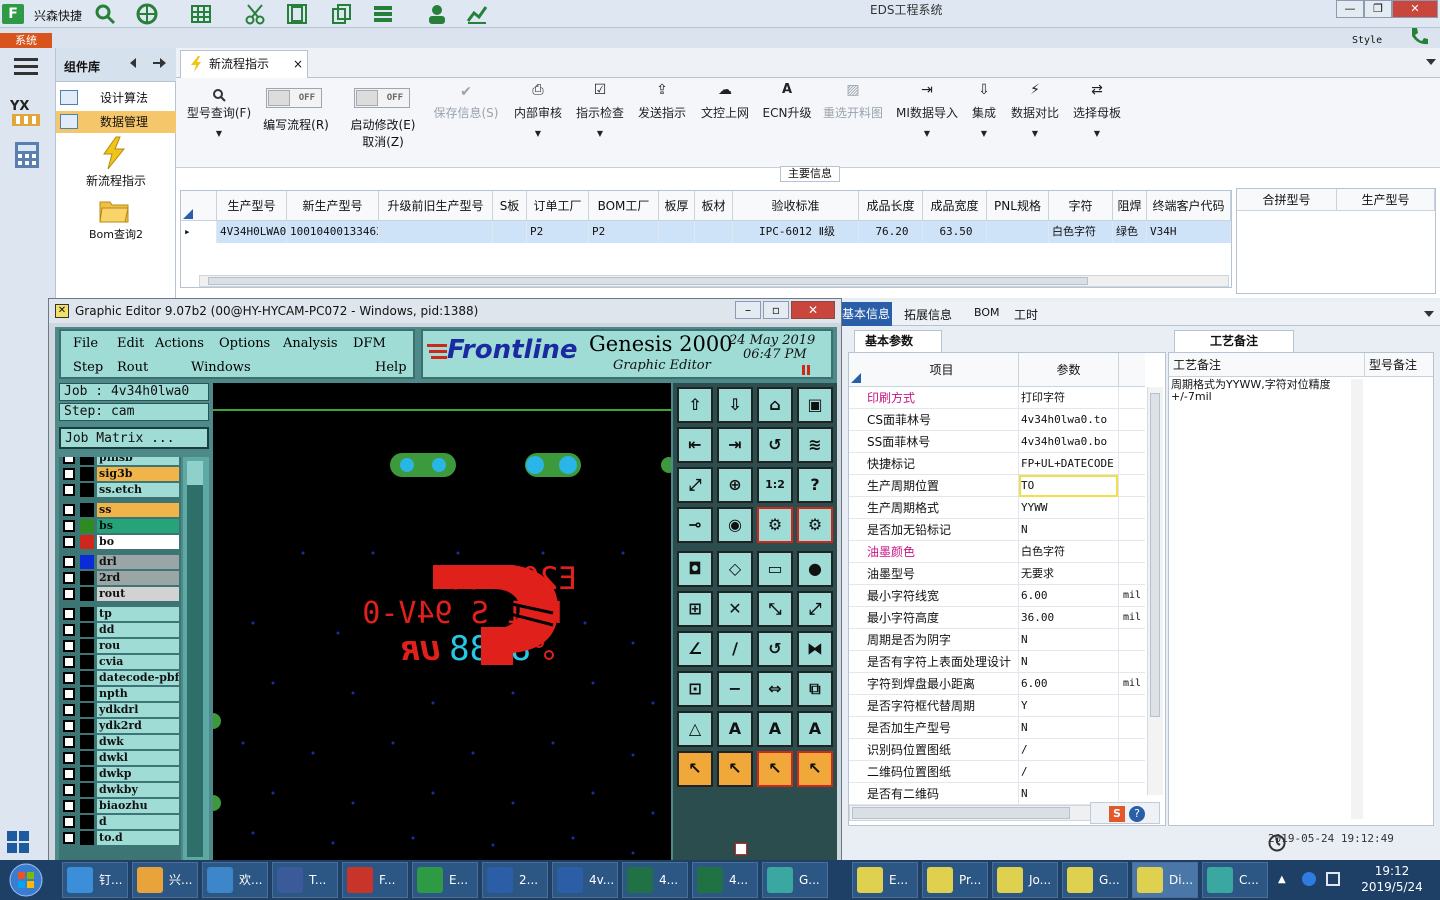 This screenshot has height=900, width=1440. What do you see at coordinates (297, 14) in the screenshot?
I see `film-icon` at bounding box center [297, 14].